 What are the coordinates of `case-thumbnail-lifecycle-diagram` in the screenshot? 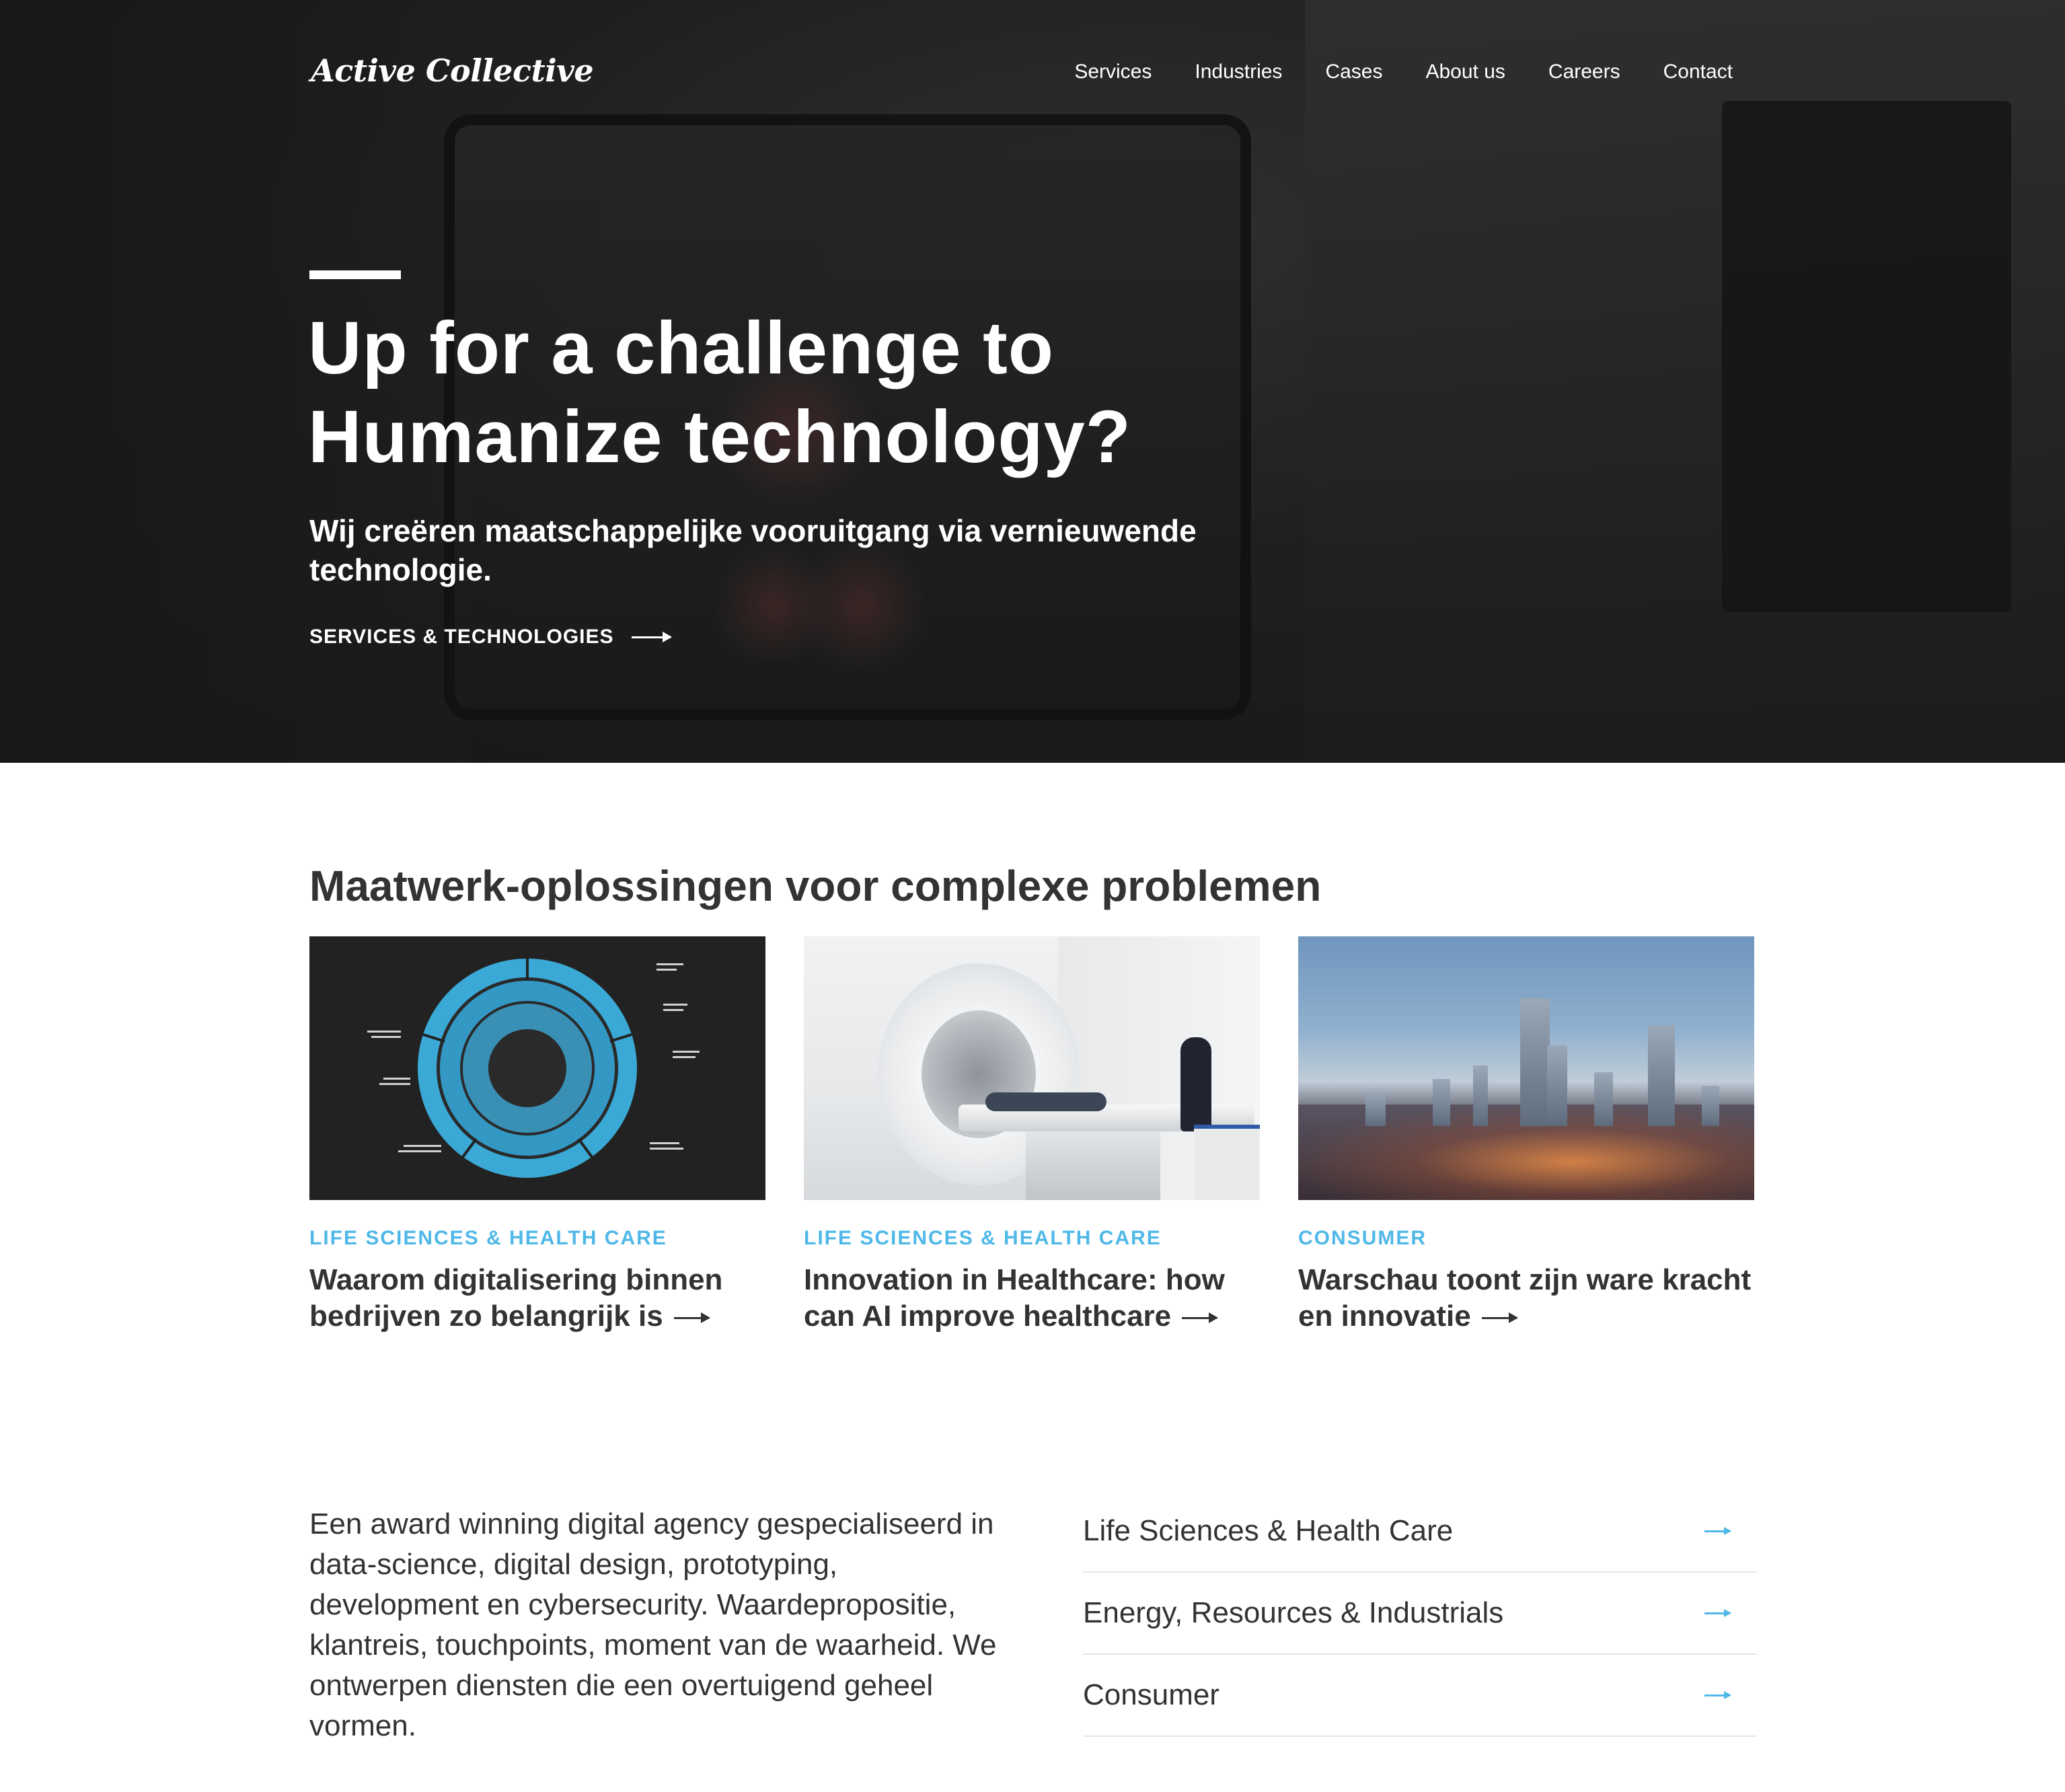 It's located at (537, 1068).